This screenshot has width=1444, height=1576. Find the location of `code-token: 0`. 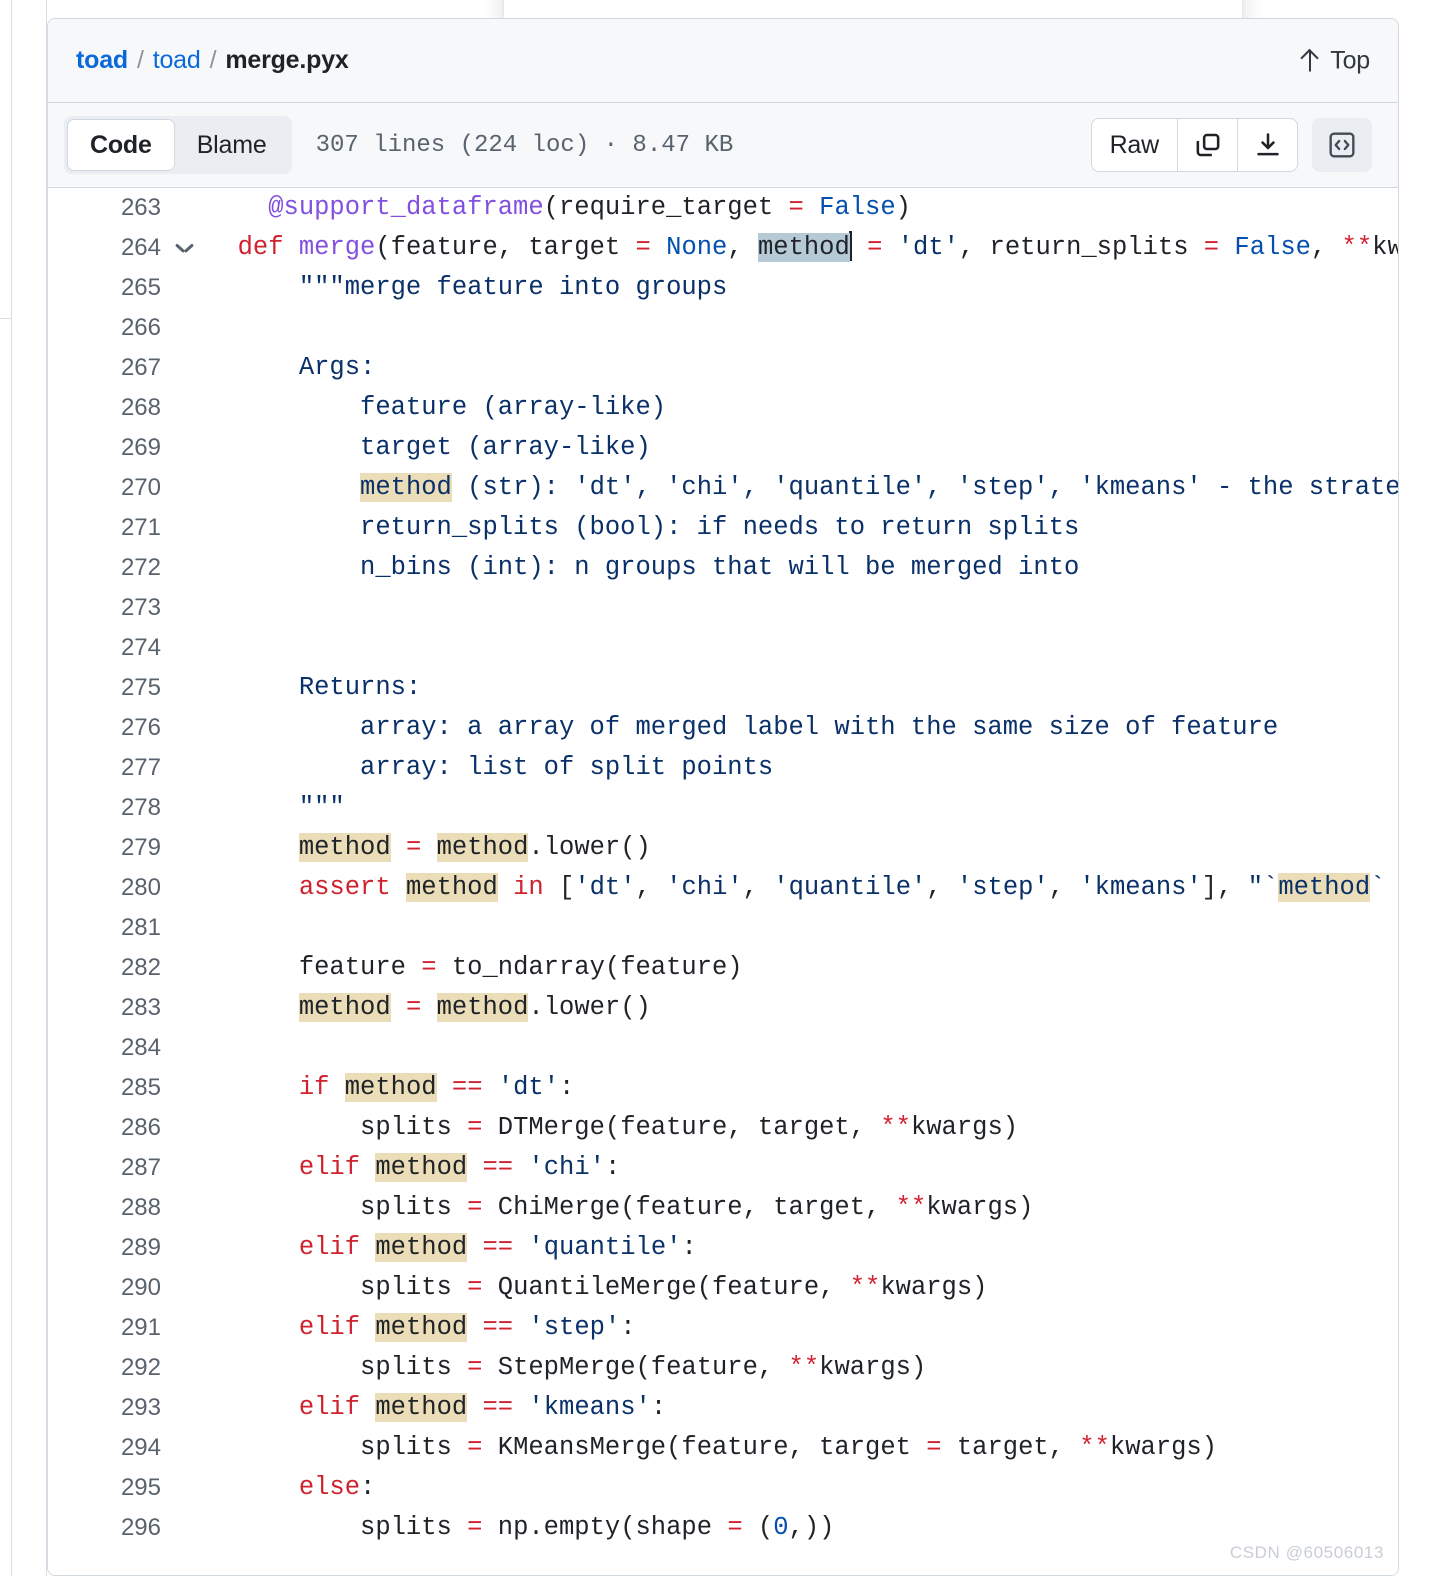

code-token: 0 is located at coordinates (781, 1527).